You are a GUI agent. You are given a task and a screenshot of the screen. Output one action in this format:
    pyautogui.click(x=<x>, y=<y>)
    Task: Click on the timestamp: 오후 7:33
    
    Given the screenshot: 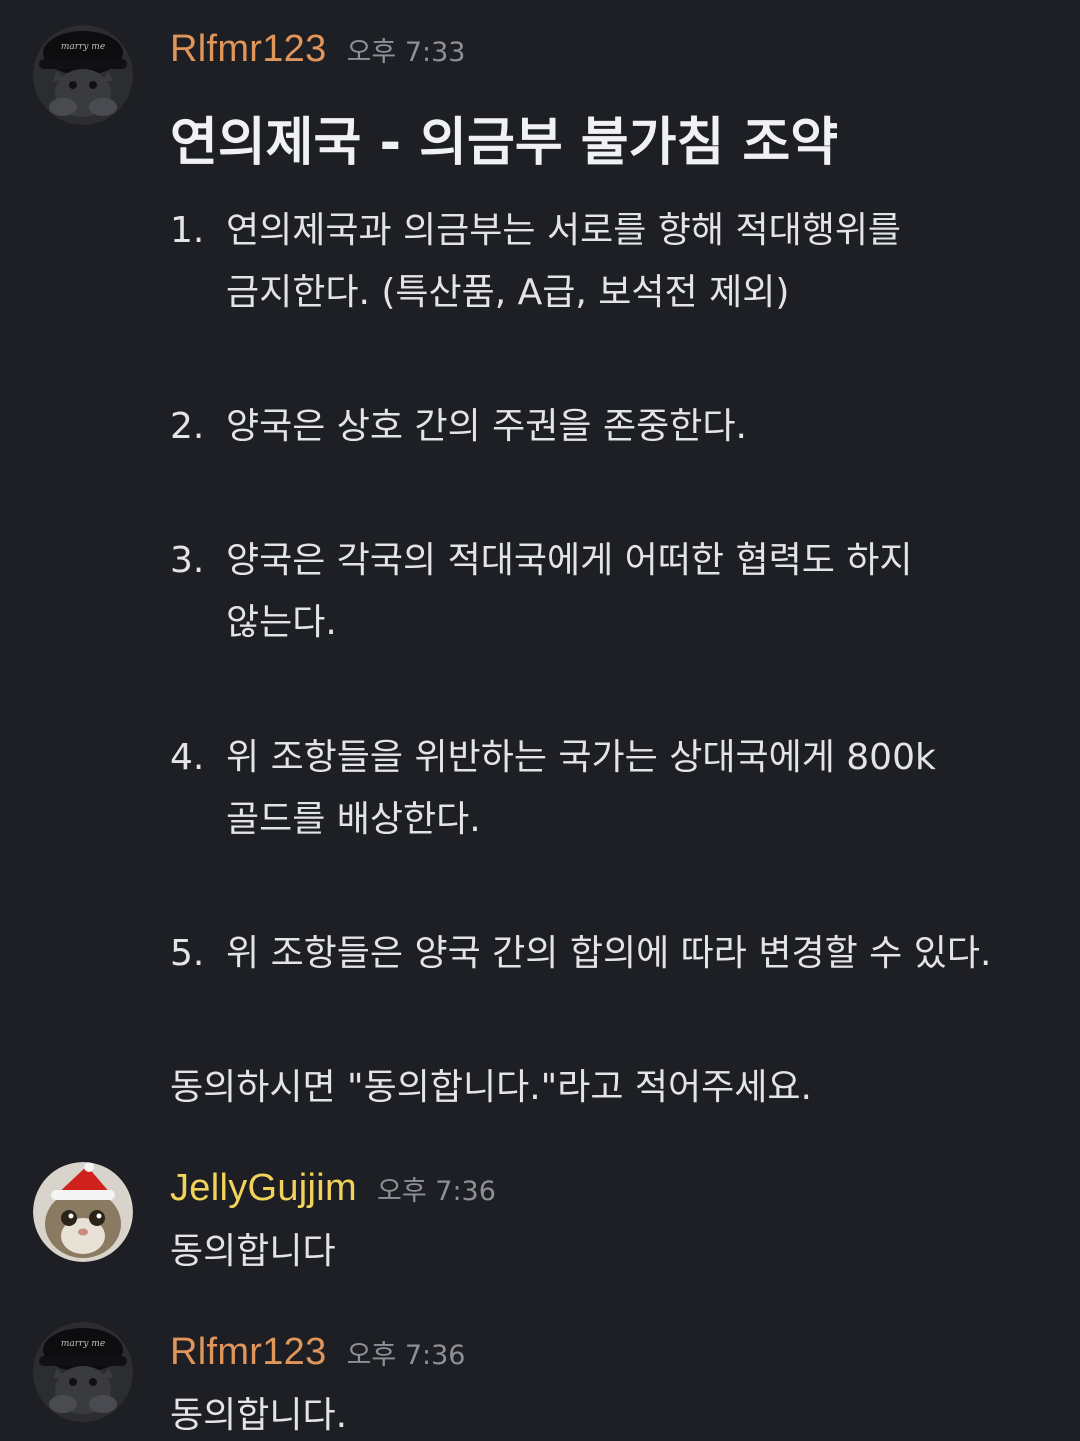 What is the action you would take?
    pyautogui.click(x=406, y=52)
    